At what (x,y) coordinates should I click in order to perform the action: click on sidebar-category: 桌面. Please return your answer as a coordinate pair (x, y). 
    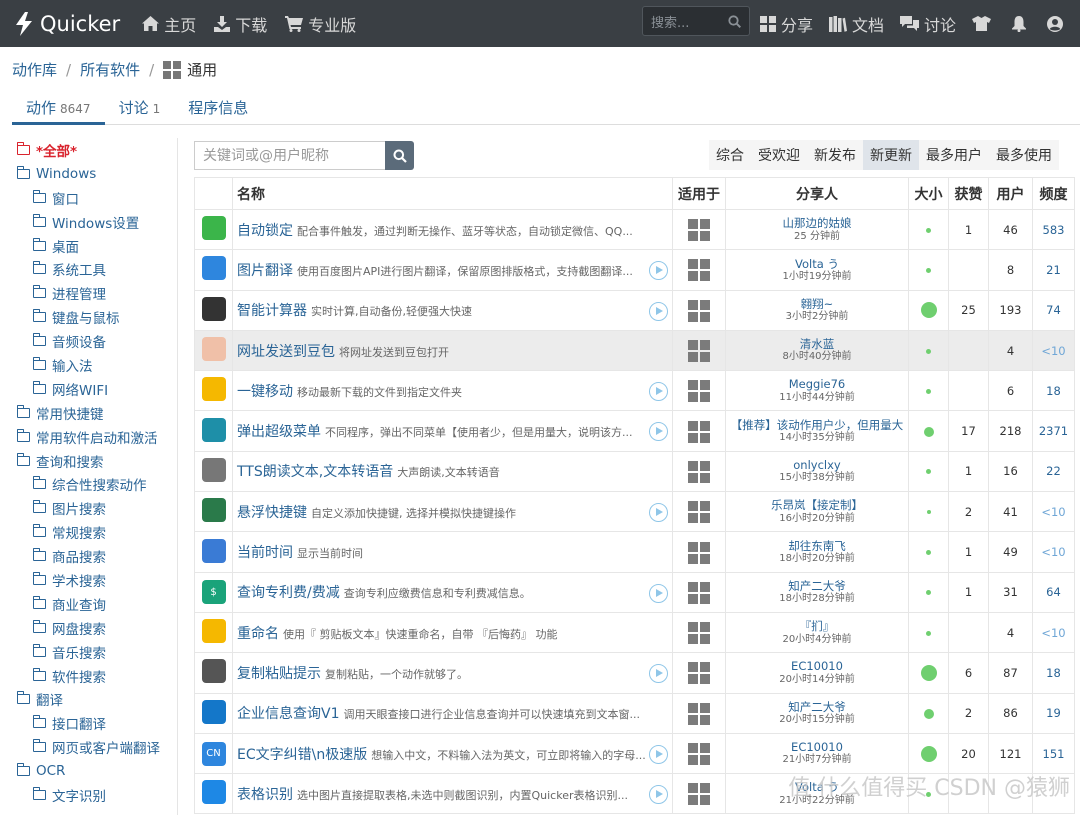
    Looking at the image, I should click on (88, 246).